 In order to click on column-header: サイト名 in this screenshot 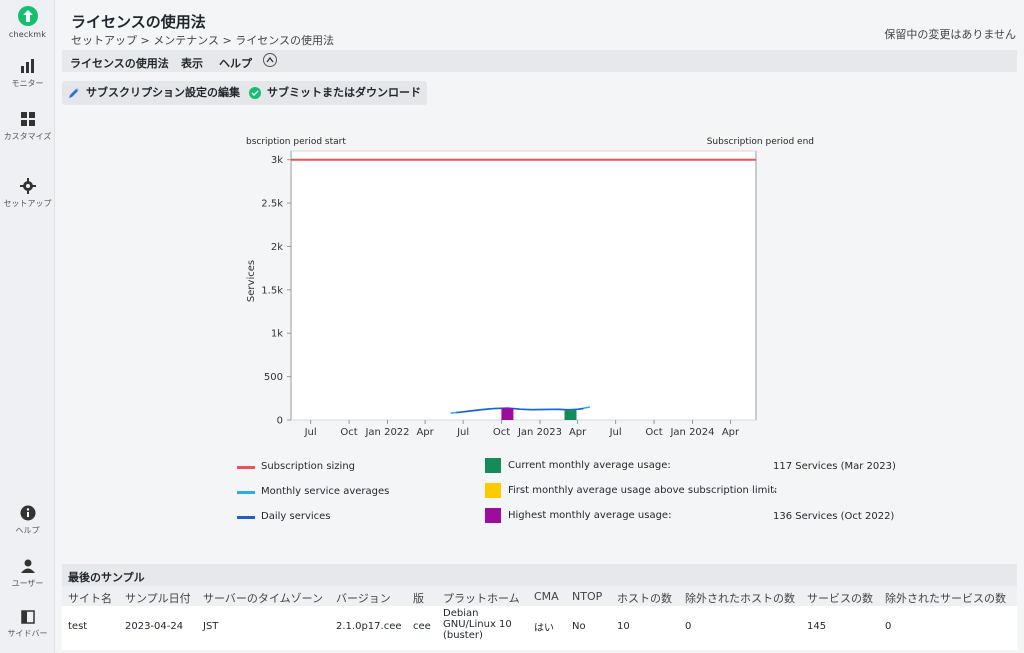, I will do `click(90, 598)`.